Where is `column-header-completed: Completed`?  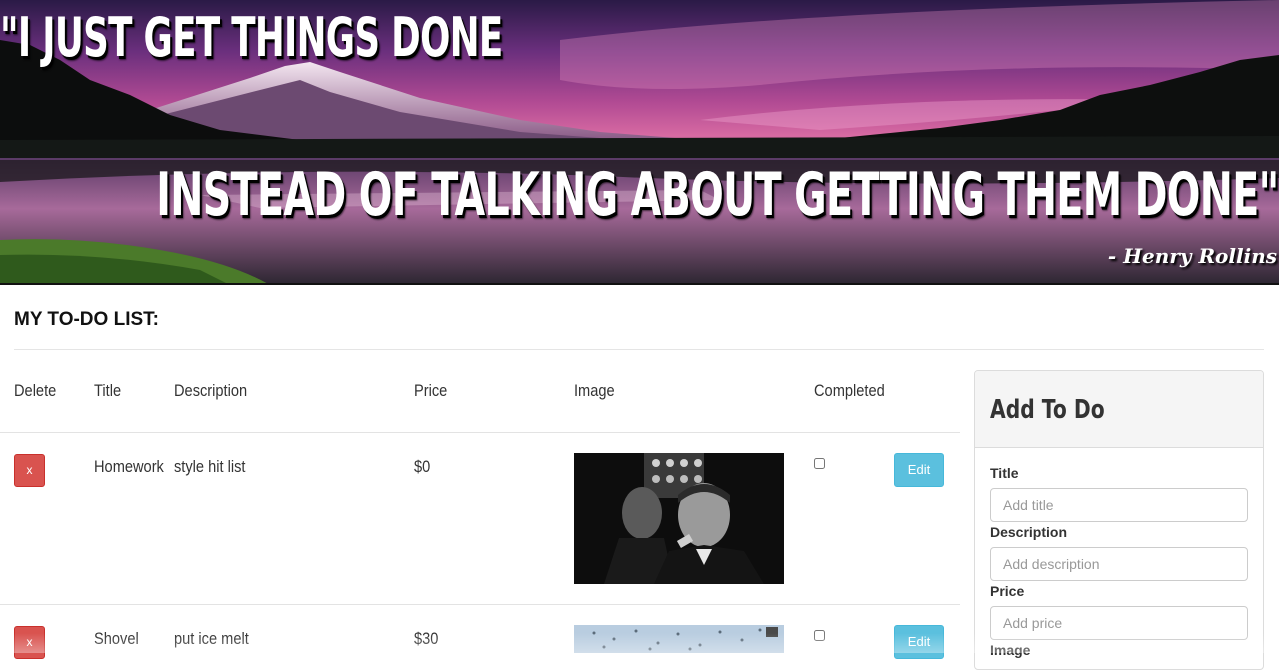
column-header-completed: Completed is located at coordinates (849, 390).